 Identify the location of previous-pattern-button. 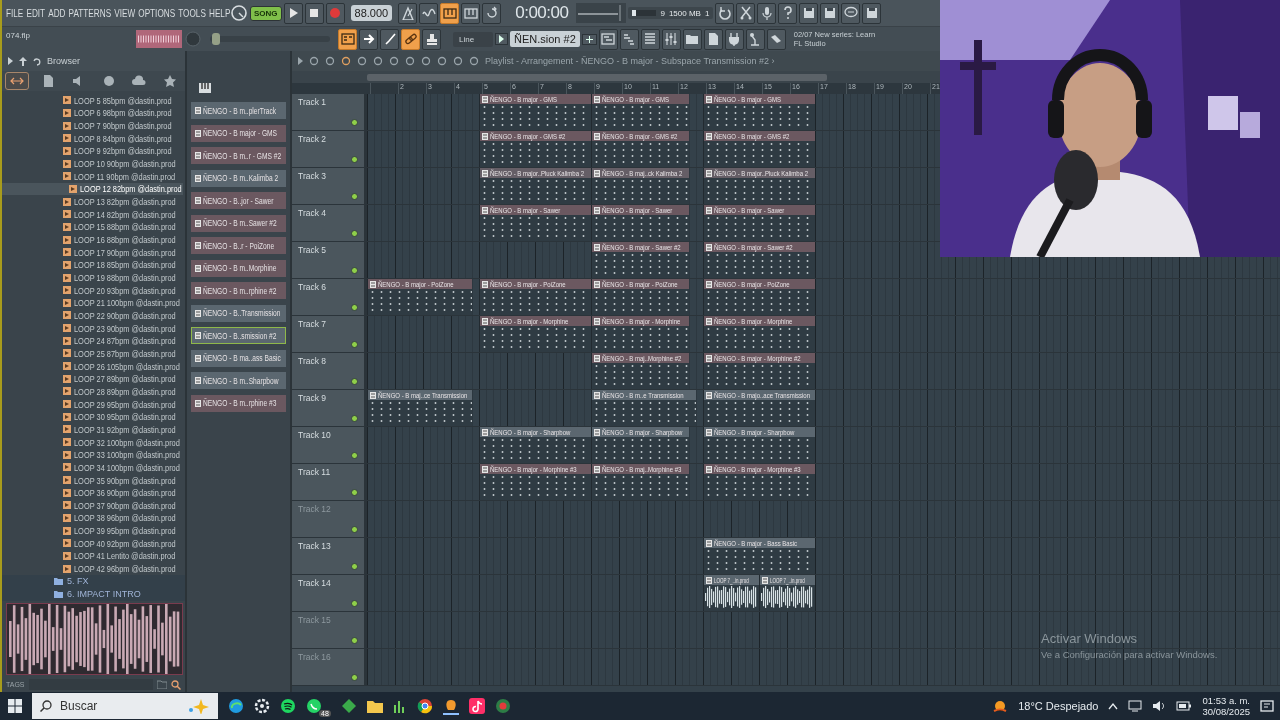
(501, 39).